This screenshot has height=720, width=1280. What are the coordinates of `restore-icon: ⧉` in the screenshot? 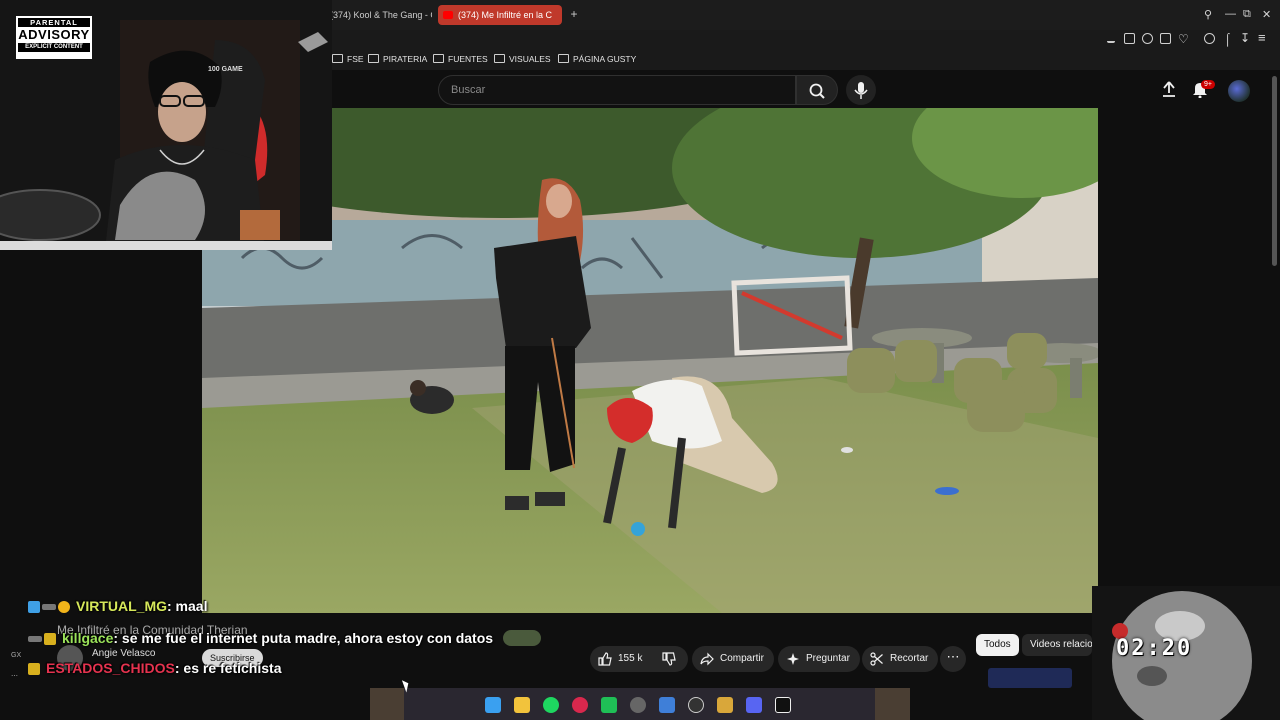 It's located at (1247, 14).